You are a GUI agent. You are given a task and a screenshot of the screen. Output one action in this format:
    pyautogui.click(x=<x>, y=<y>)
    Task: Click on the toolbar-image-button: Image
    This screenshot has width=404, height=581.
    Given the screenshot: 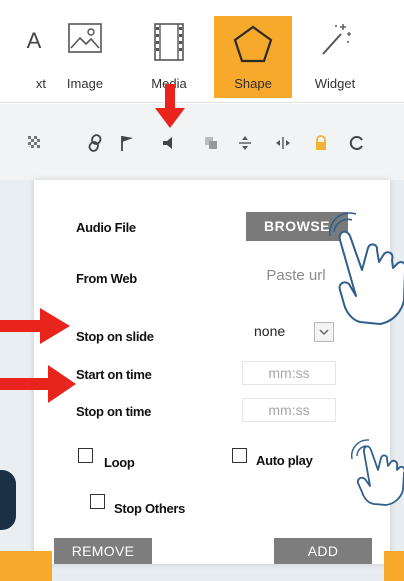 What is the action you would take?
    pyautogui.click(x=85, y=53)
    